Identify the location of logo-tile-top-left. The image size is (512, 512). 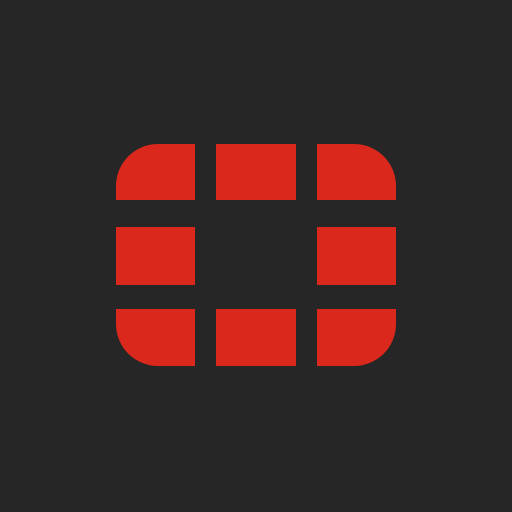
(155, 172).